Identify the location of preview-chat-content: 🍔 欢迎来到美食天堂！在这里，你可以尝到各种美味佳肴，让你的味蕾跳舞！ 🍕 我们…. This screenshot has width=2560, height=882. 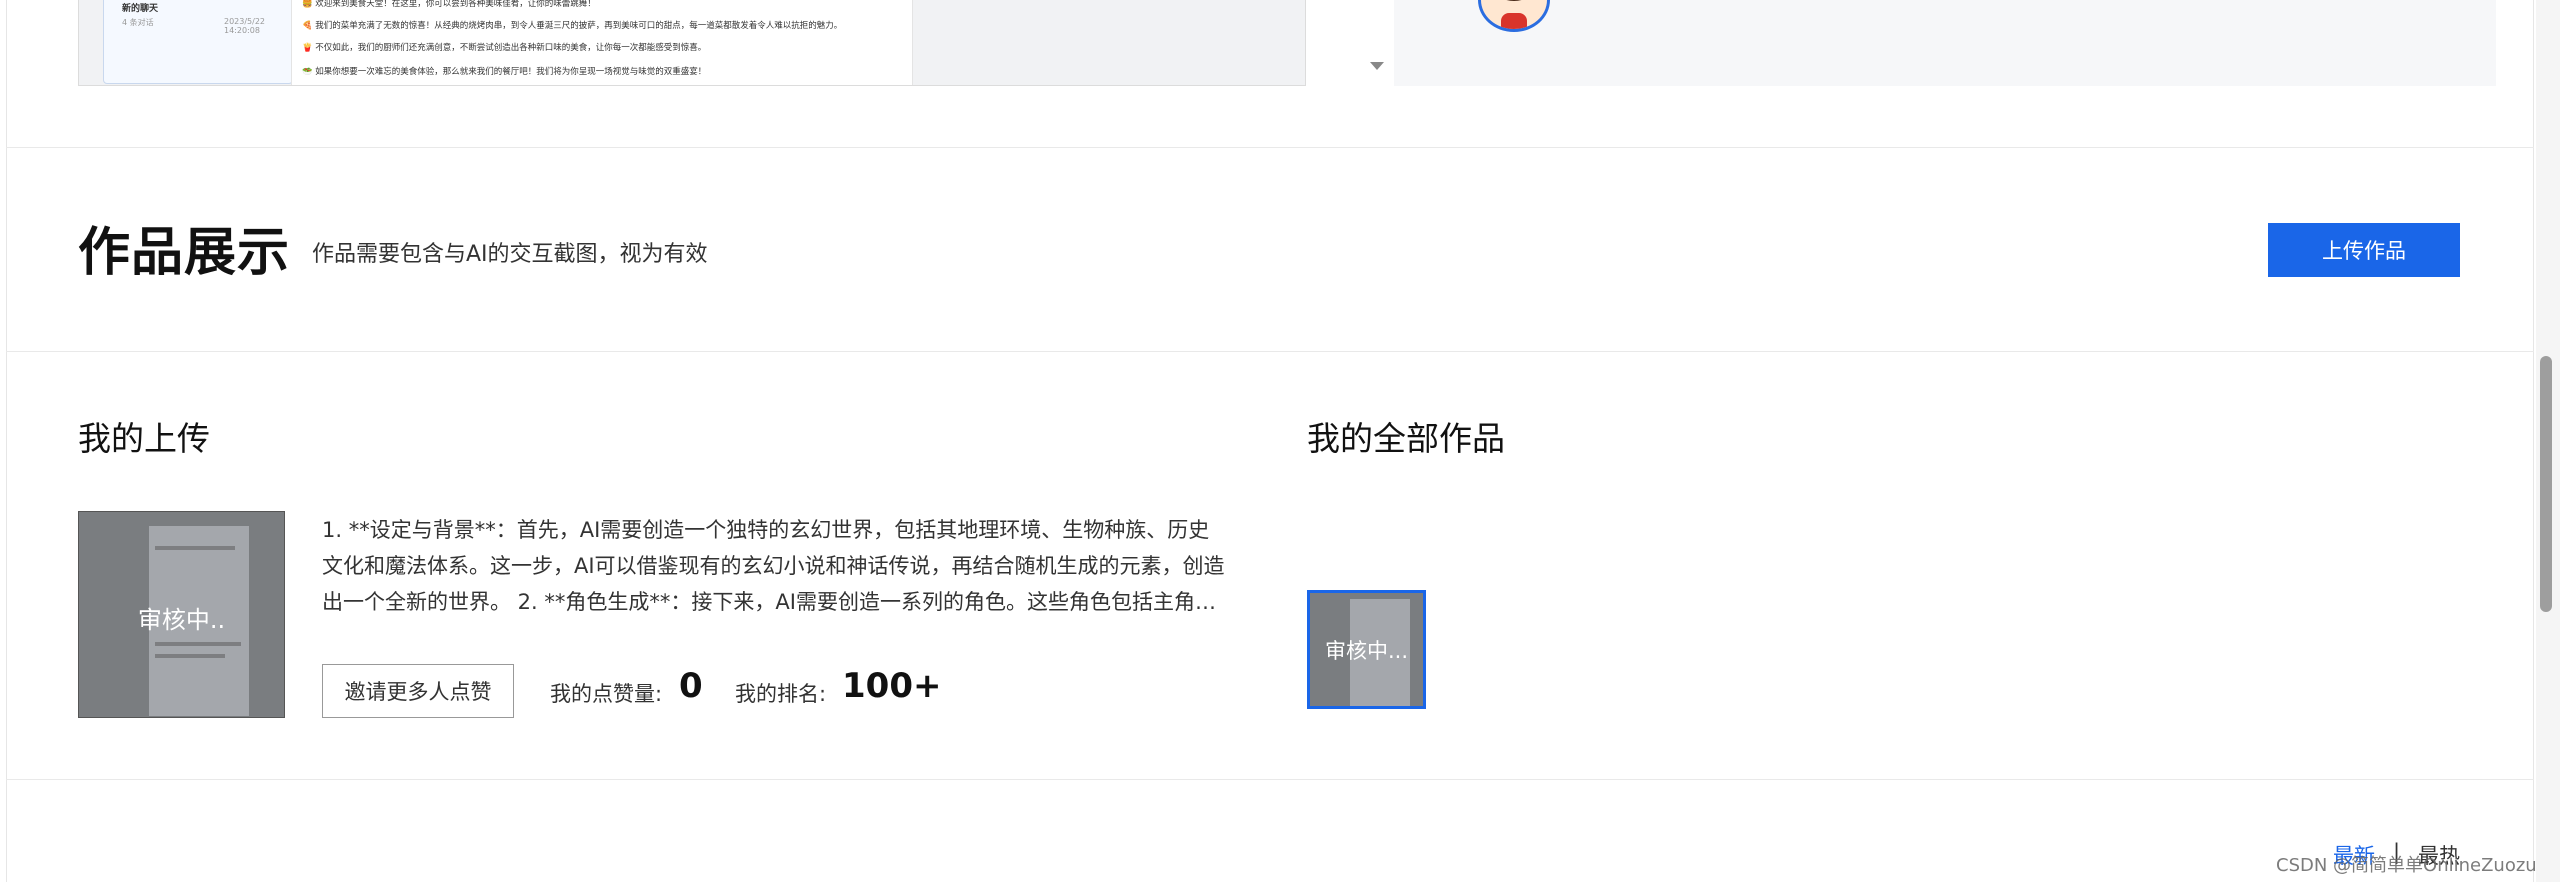
(602, 42).